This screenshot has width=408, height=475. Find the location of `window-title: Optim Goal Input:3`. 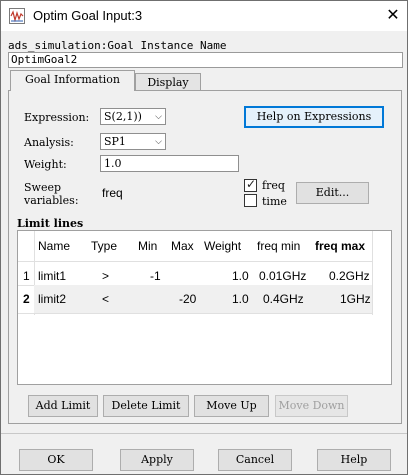

window-title: Optim Goal Input:3 is located at coordinates (88, 15).